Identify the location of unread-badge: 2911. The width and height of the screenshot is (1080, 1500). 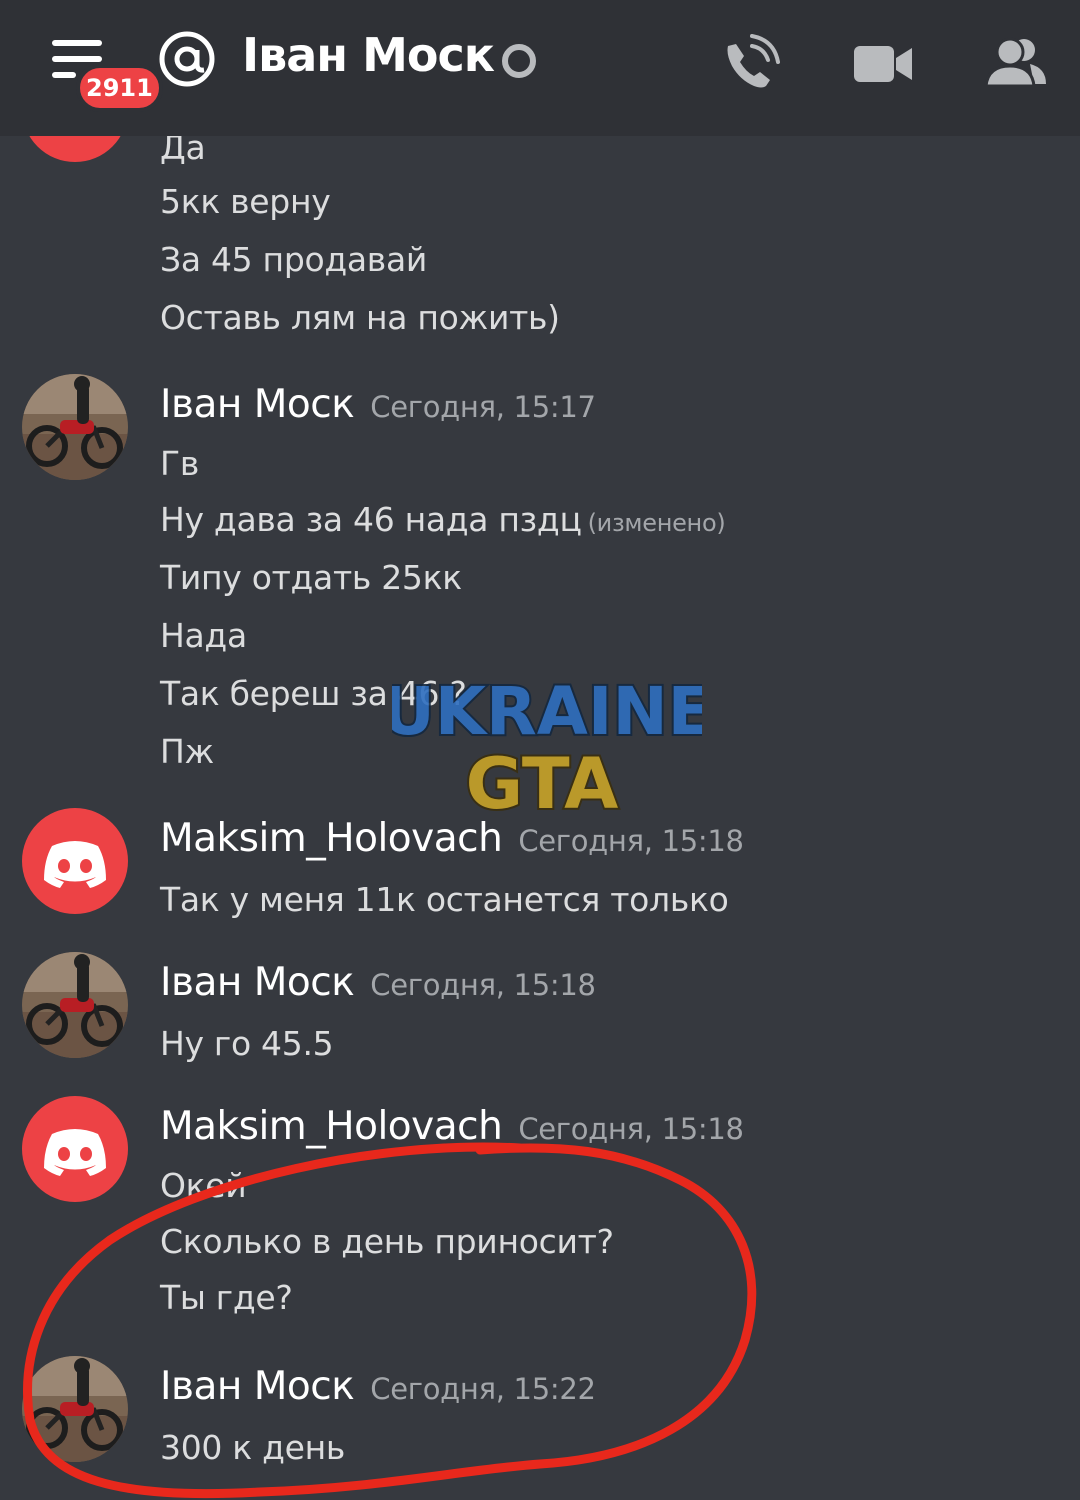
(119, 88).